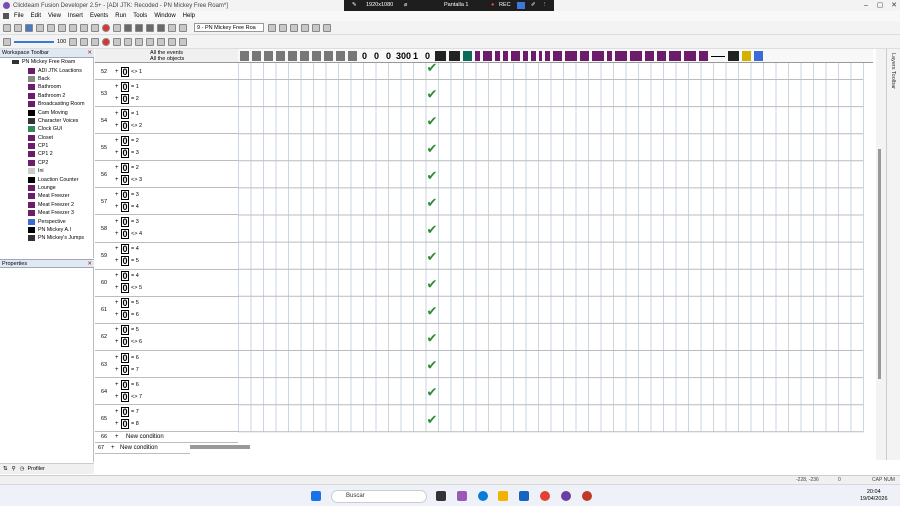 Image resolution: width=900 pixels, height=506 pixels. I want to click on insert-object-icon, so click(95, 41).